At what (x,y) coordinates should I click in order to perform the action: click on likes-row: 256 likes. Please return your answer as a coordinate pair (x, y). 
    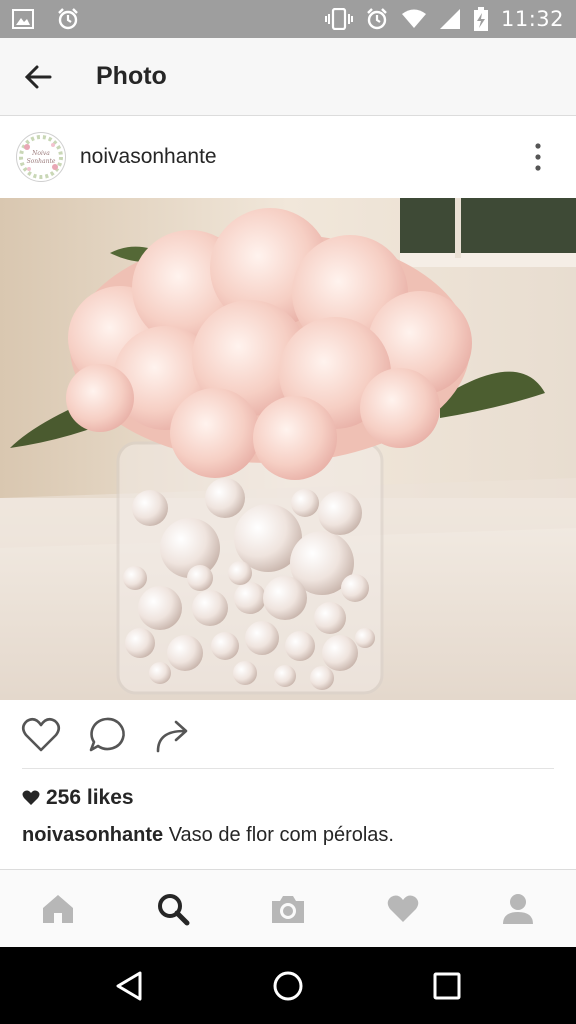
    Looking at the image, I should click on (78, 798).